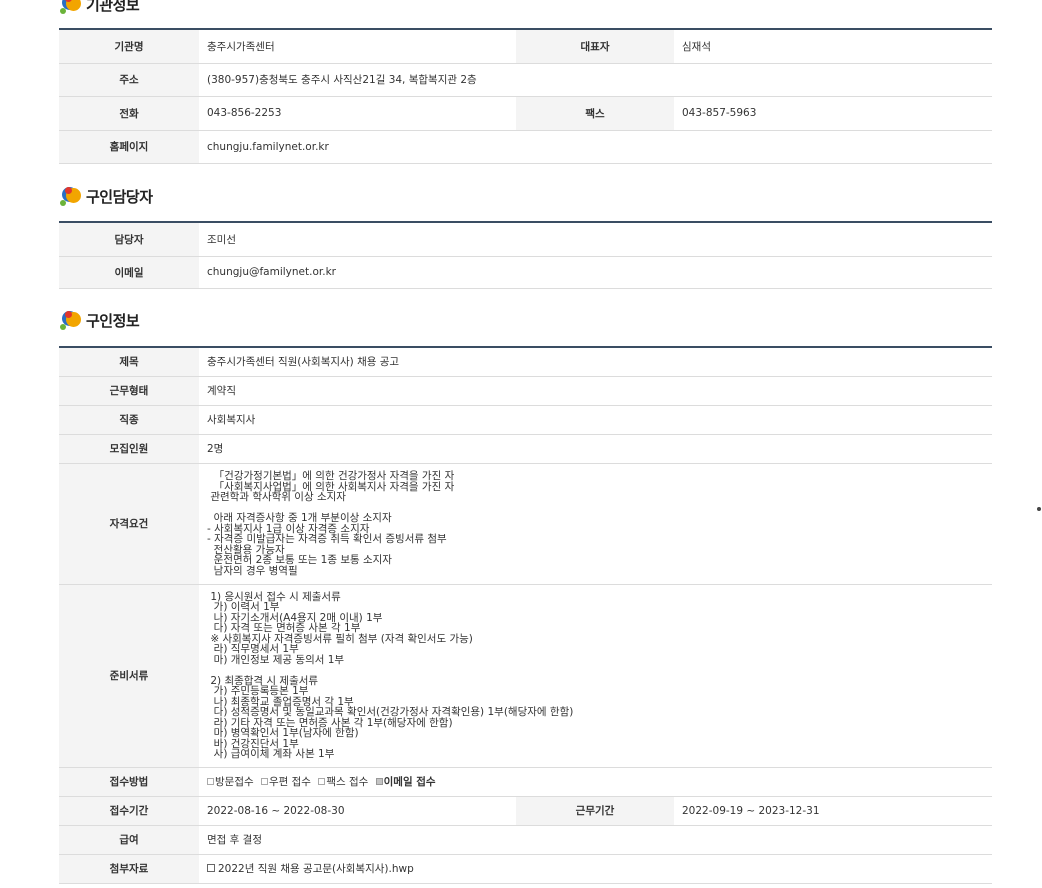 The image size is (1042, 888). What do you see at coordinates (595, 80) in the screenshot?
I see `org-address: (380-957)충청북도 충주시 사직산21길 34, 복합복지관 2층` at bounding box center [595, 80].